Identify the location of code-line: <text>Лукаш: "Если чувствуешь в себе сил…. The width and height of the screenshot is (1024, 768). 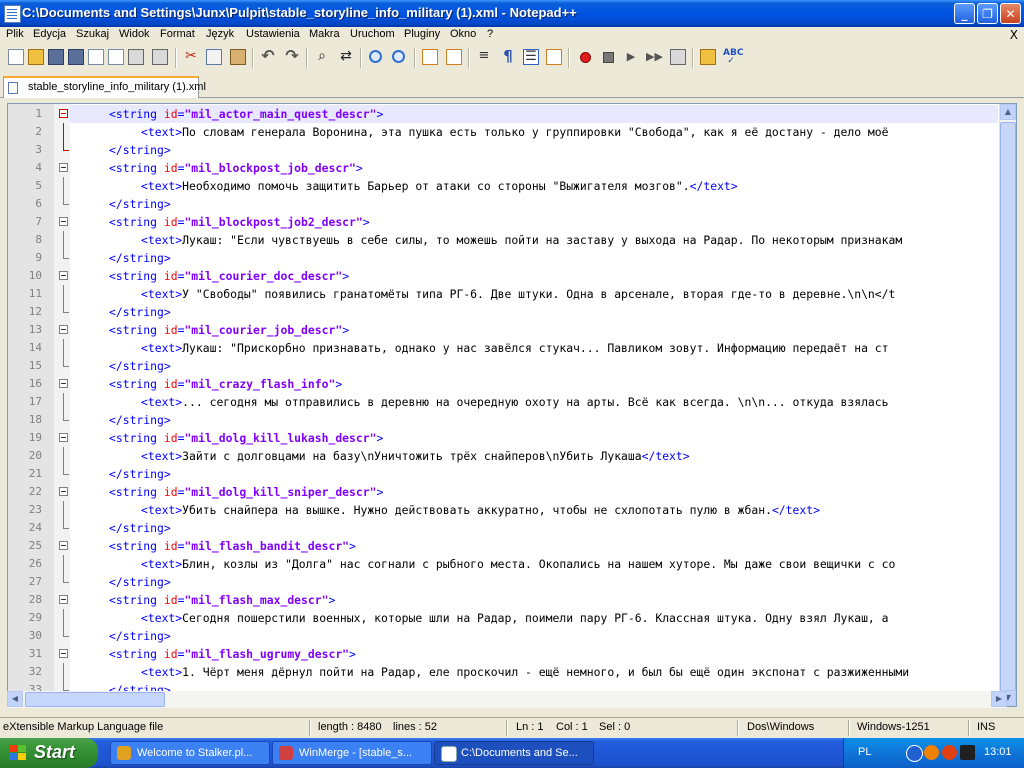
(534, 240).